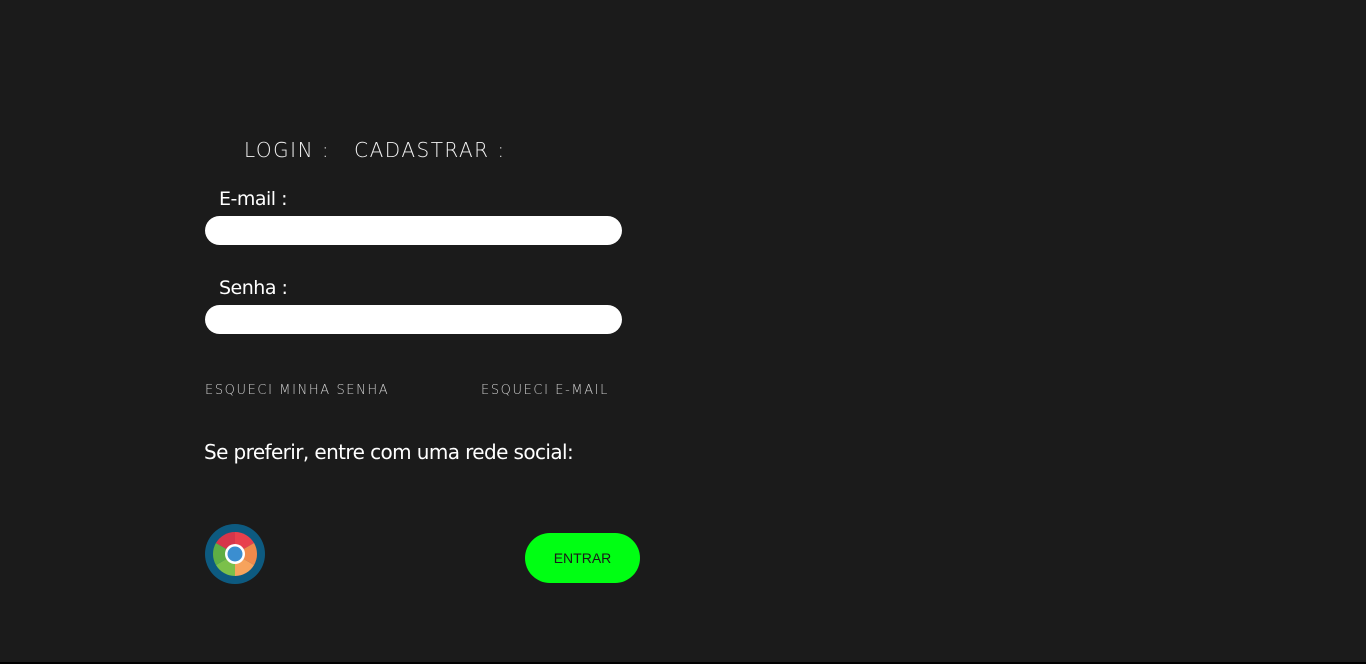 The height and width of the screenshot is (664, 1366). I want to click on chrome-icon, so click(235, 554).